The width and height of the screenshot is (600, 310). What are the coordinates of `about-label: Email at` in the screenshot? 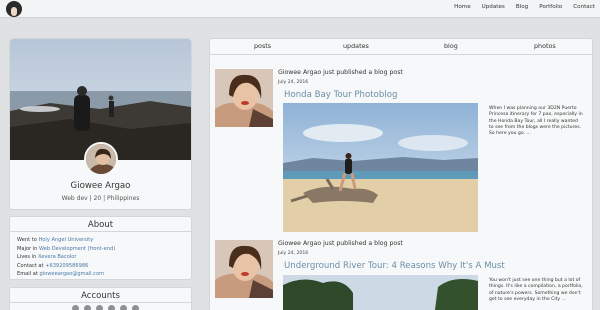 It's located at (28, 274).